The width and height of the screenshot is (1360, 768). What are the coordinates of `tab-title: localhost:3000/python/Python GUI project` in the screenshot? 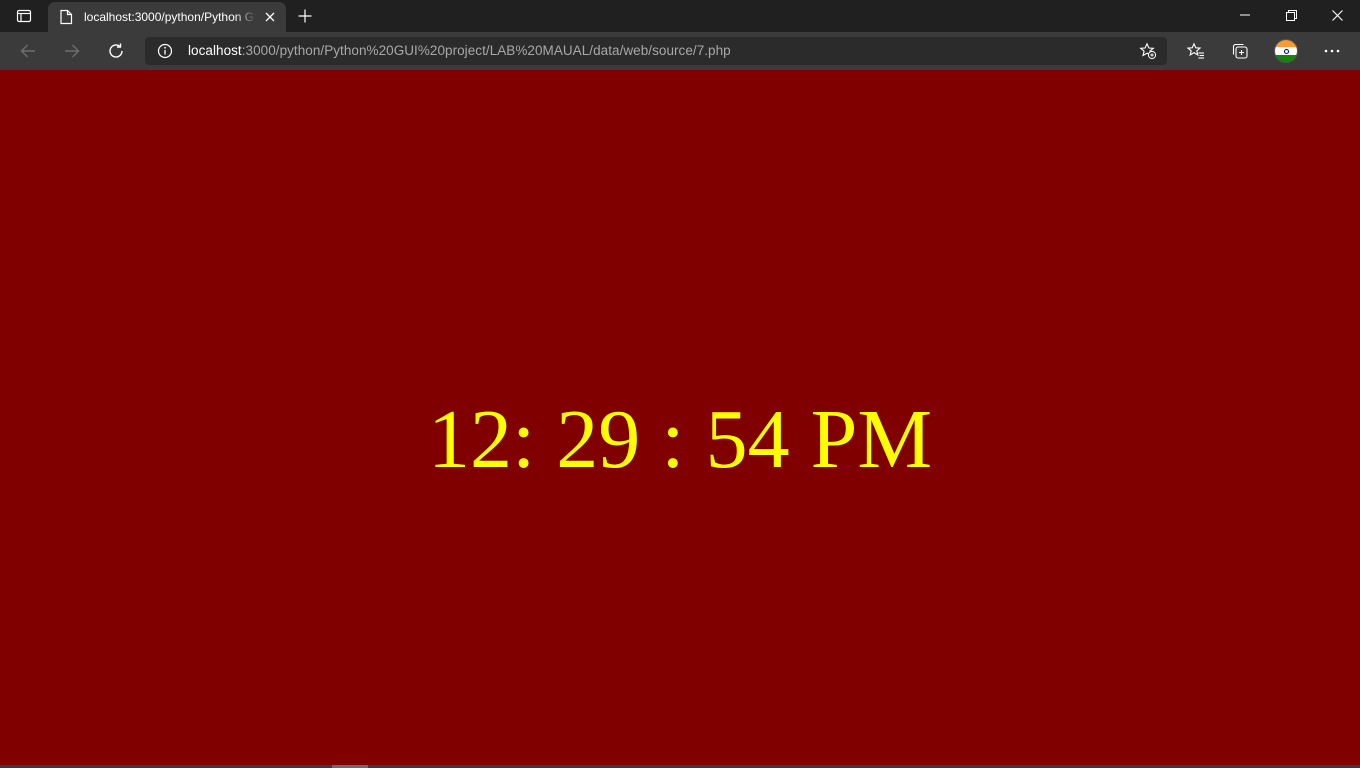 It's located at (170, 17).